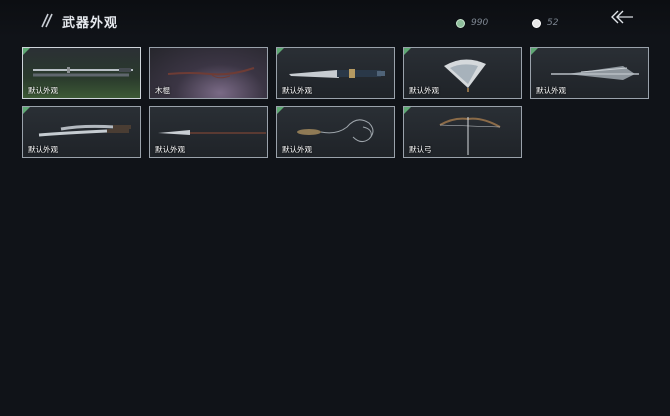 The height and width of the screenshot is (416, 670). Describe the element at coordinates (162, 90) in the screenshot. I see `weapon-label: 木棍` at that location.